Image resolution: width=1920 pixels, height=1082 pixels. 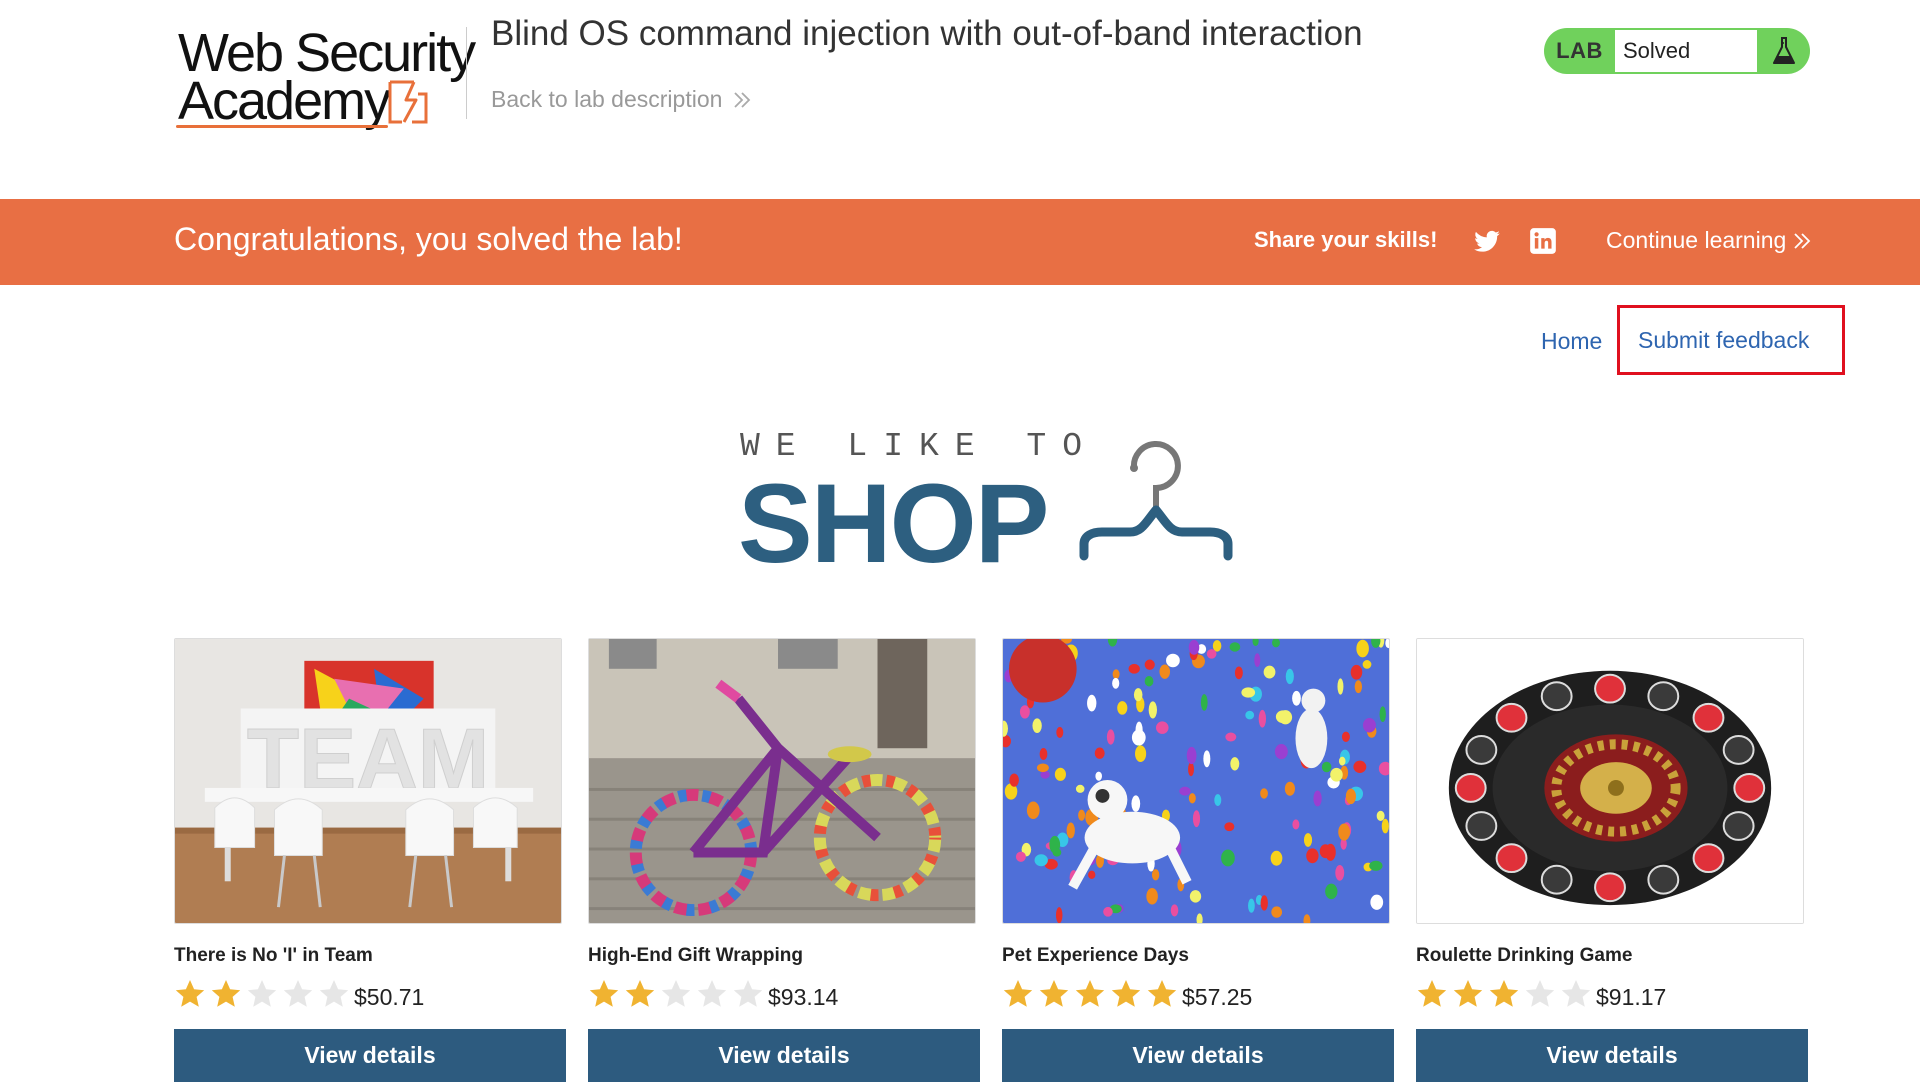 I want to click on nav-home-link: Home, so click(x=1571, y=341).